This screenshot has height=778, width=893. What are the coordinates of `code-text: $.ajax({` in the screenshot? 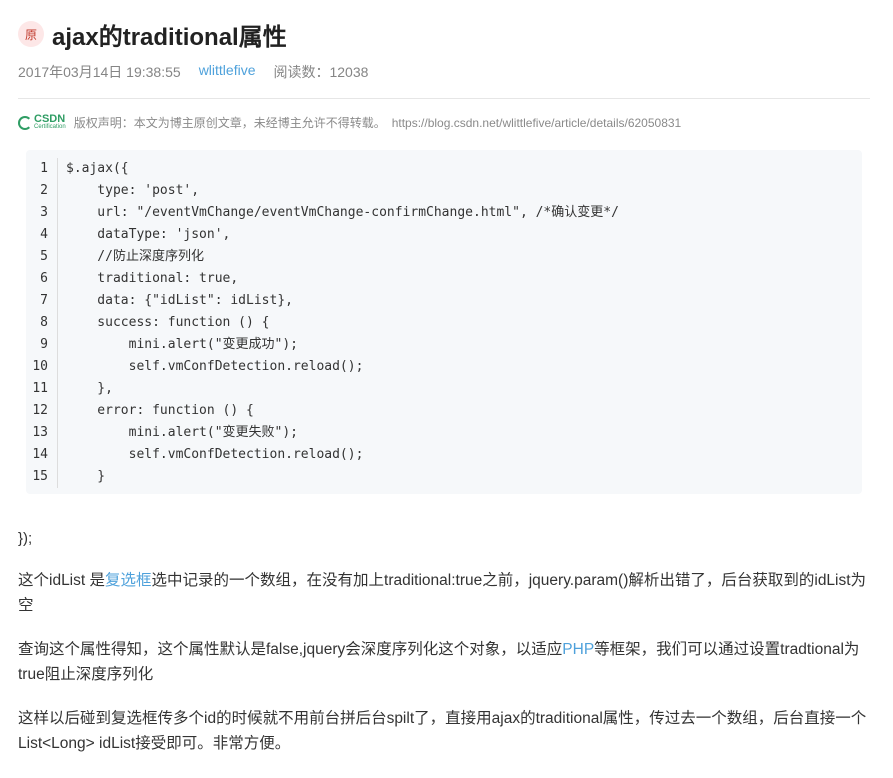 It's located at (97, 168).